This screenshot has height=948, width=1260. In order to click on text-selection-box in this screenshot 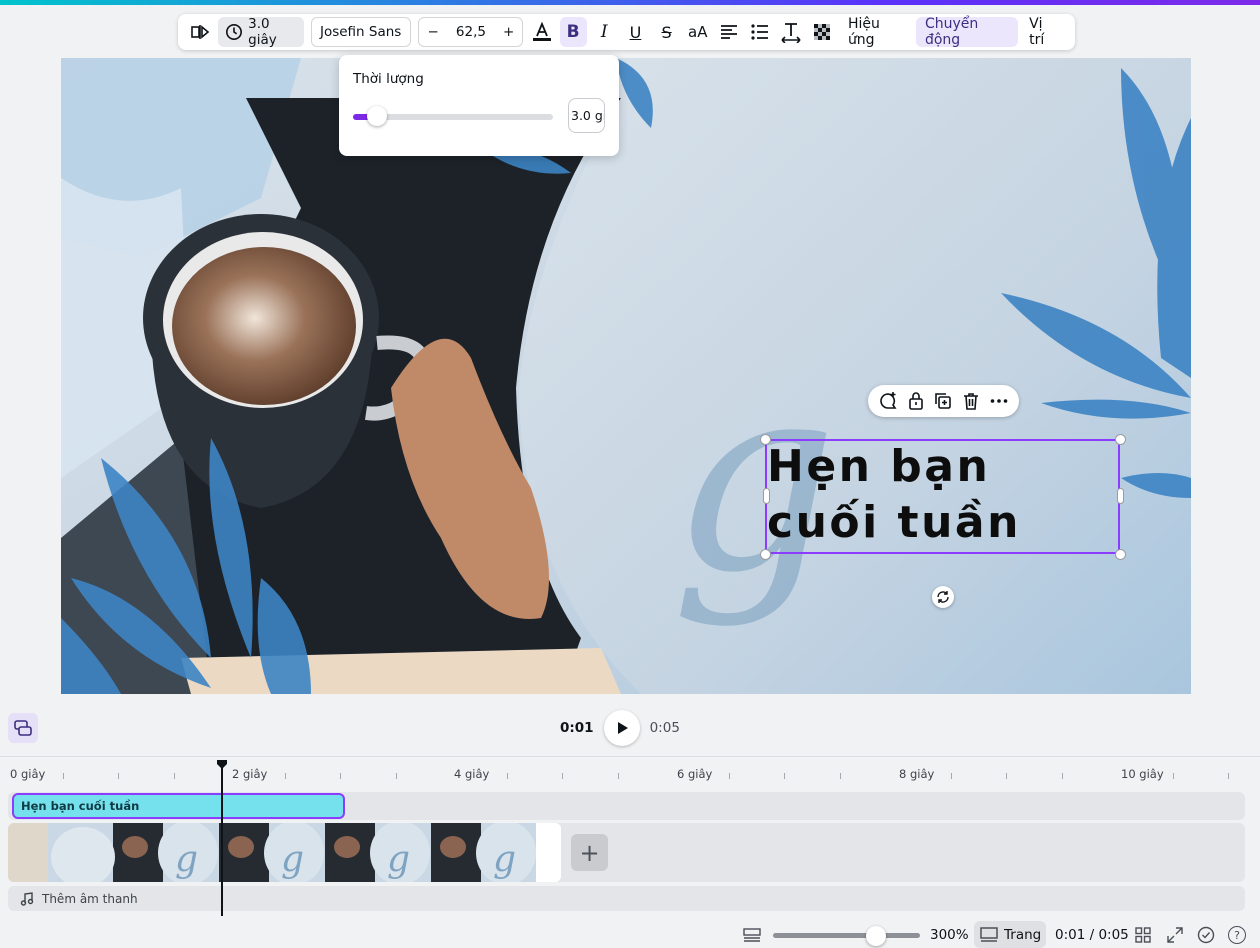, I will do `click(942, 496)`.